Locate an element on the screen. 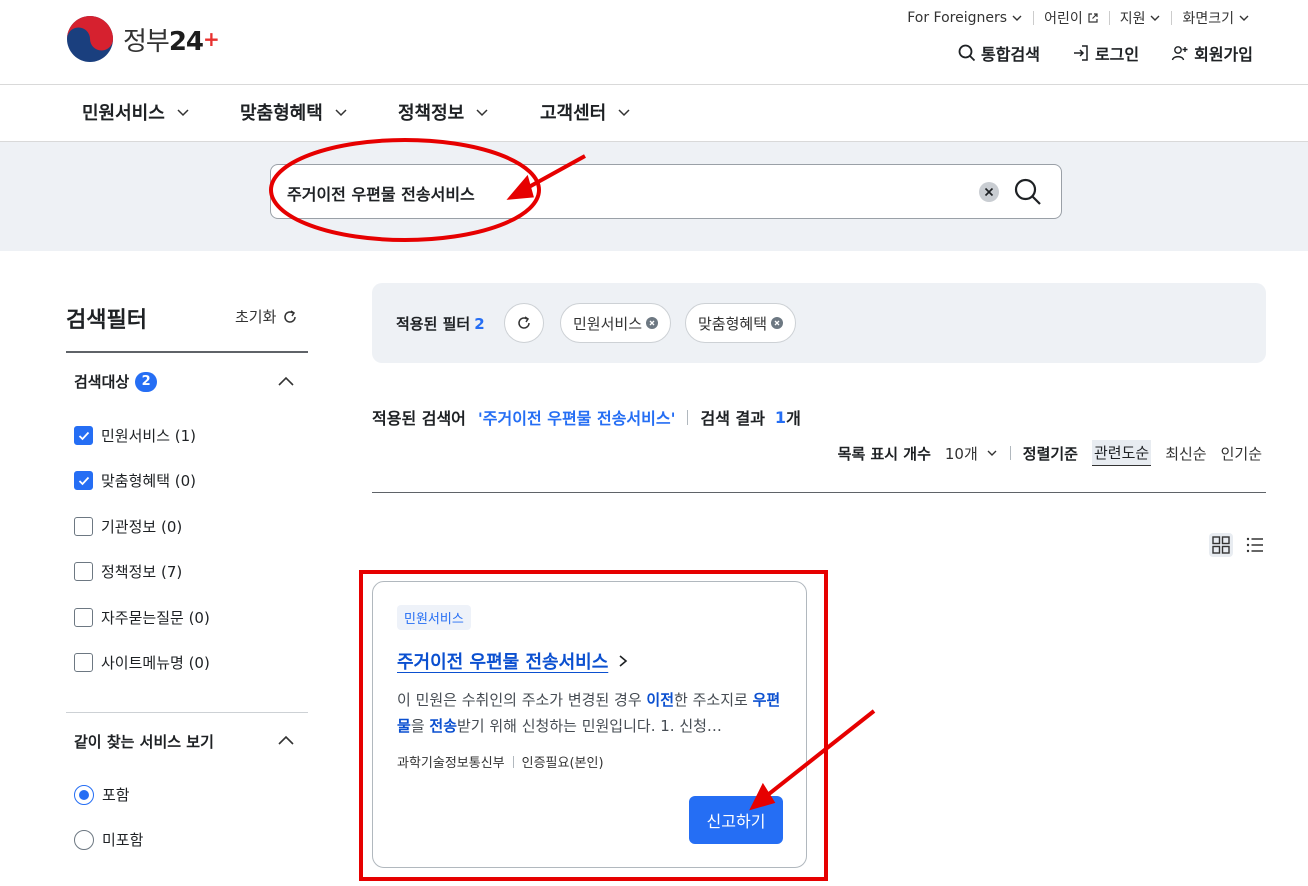 The image size is (1308, 886). nav-policy-info-label: 정책정보 is located at coordinates (431, 113).